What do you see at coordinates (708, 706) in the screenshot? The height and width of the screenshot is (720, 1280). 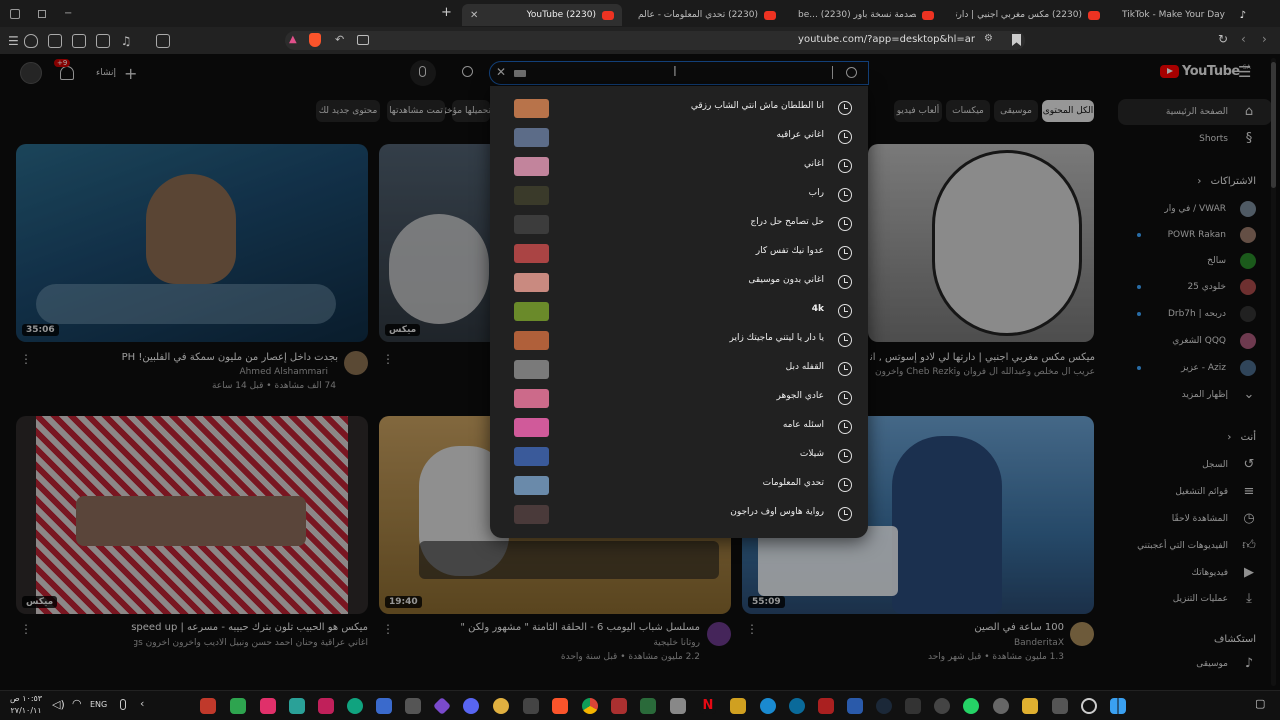 I see `app-icon-netflix: N` at bounding box center [708, 706].